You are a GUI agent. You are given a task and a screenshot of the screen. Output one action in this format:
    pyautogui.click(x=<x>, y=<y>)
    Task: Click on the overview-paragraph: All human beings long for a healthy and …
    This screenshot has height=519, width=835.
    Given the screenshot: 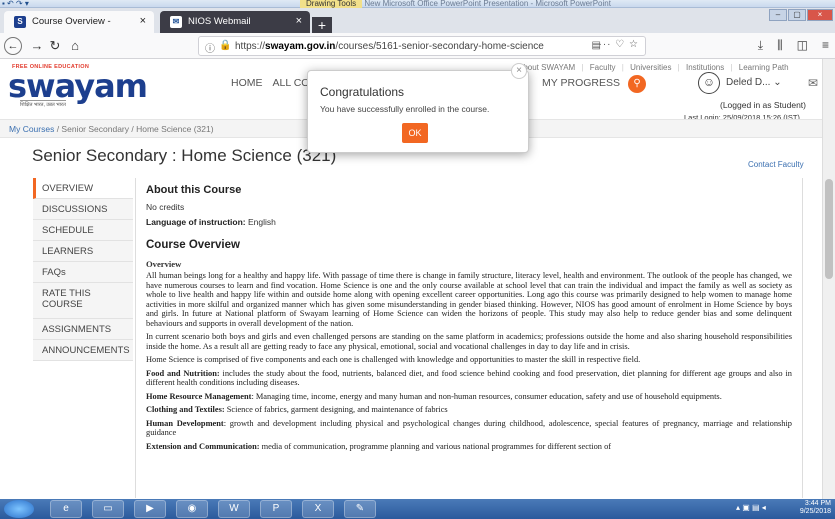 What is the action you would take?
    pyautogui.click(x=469, y=299)
    